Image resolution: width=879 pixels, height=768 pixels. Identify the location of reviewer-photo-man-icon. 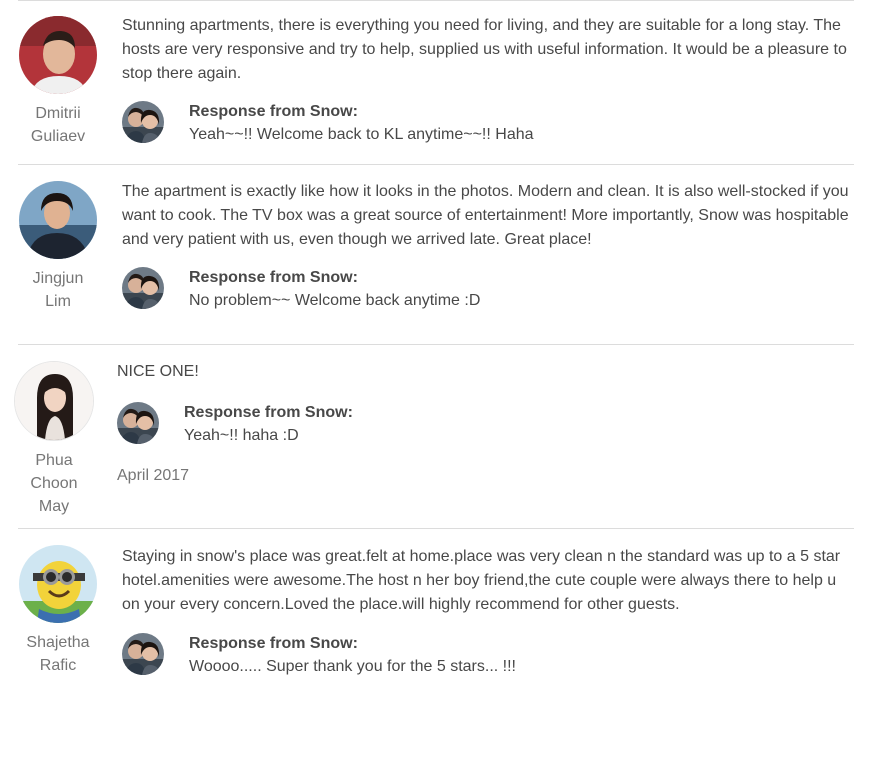
(58, 55).